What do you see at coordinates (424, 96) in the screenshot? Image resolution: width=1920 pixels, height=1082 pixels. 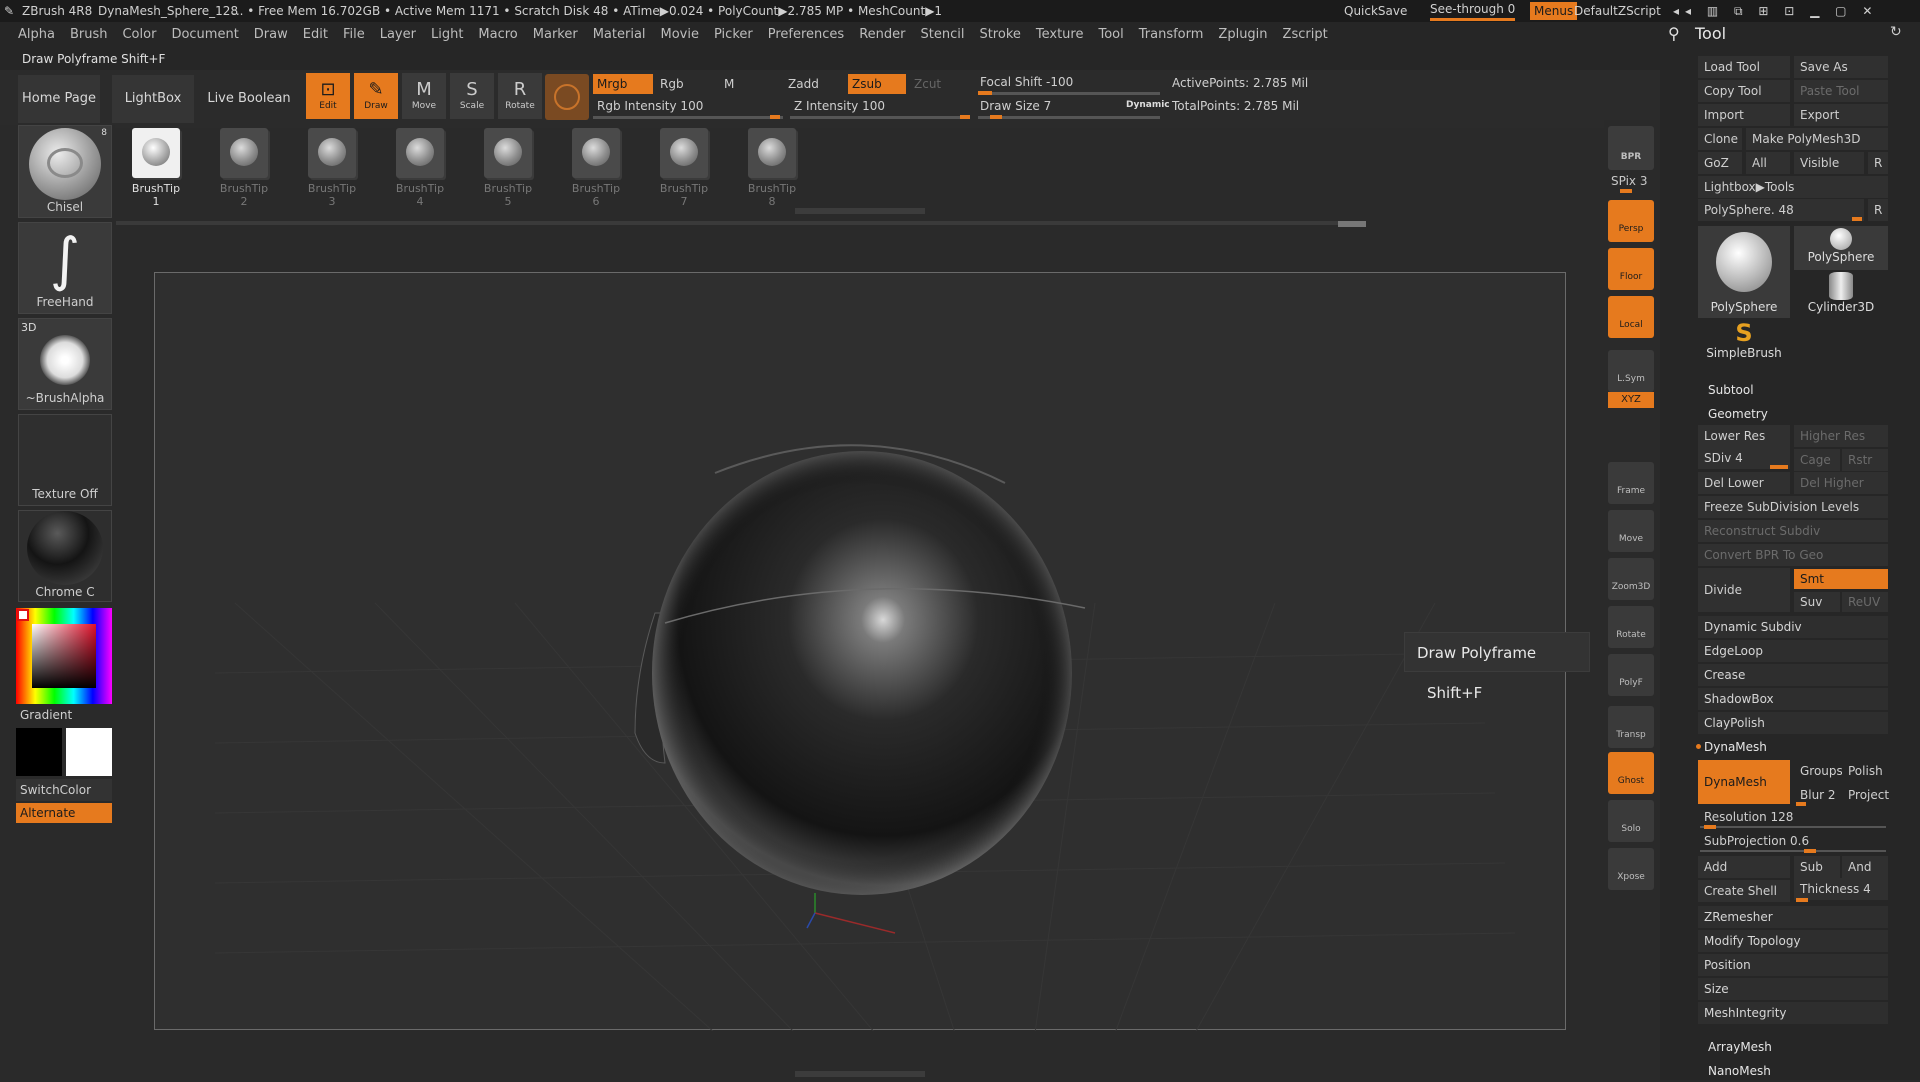 I see `tool-move-button: M Move` at bounding box center [424, 96].